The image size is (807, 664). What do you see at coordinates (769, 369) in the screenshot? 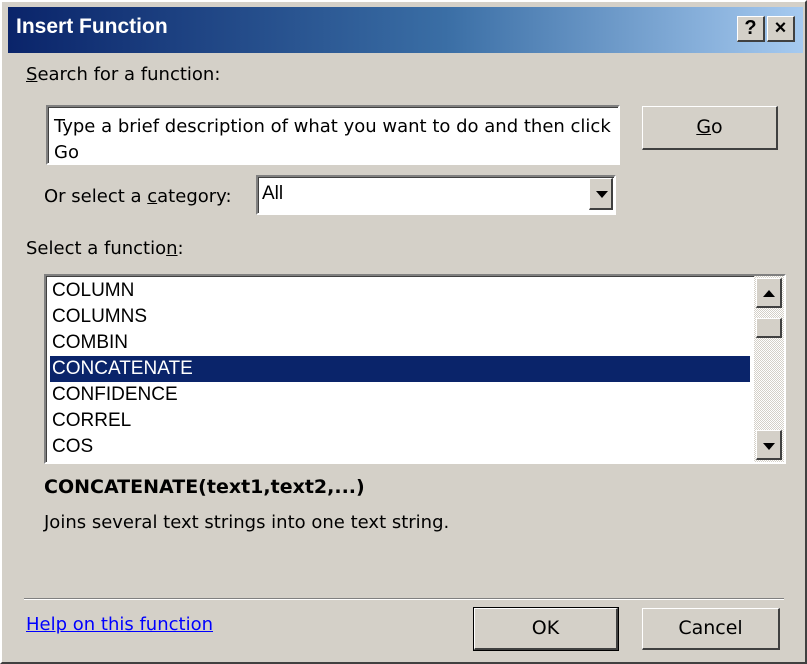
I see `function-list-scrollbar` at bounding box center [769, 369].